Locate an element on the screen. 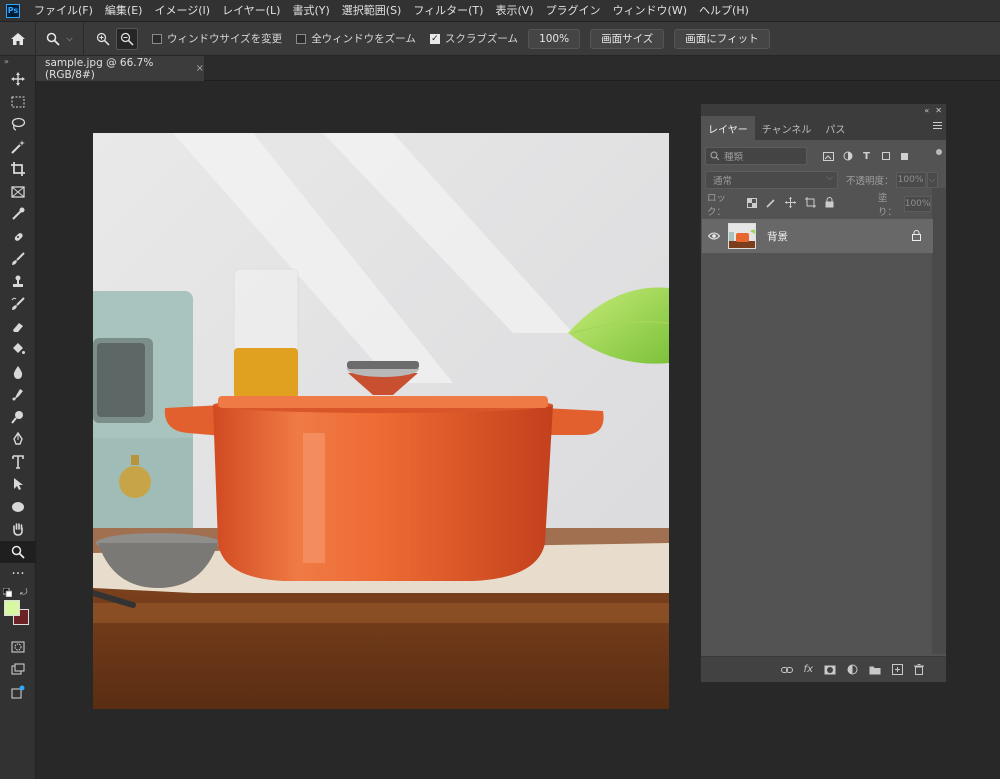 This screenshot has width=1000, height=779. home-icon is located at coordinates (18, 38).